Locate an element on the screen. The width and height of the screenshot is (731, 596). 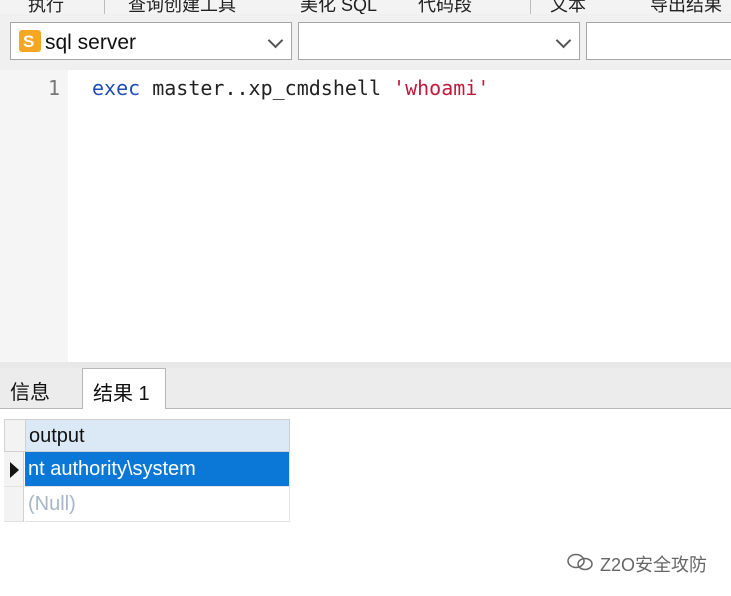
code-target: master..xp_cmdshell is located at coordinates (267, 88).